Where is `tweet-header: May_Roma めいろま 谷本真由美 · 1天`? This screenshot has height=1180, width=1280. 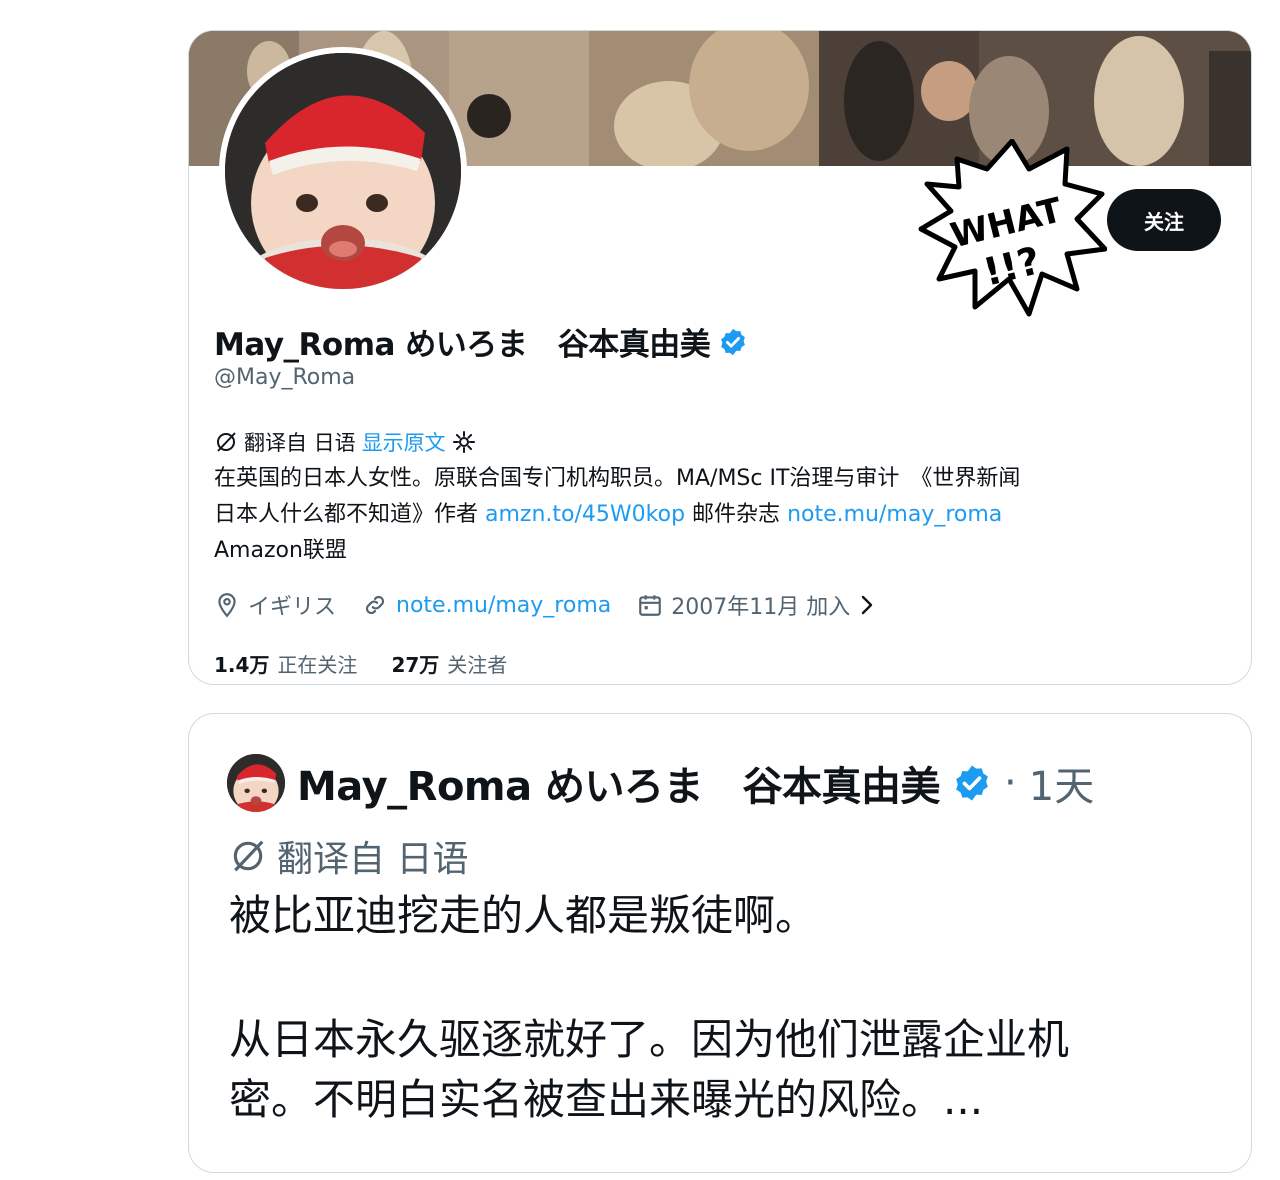
tweet-header: May_Roma めいろま 谷本真由美 · 1天 is located at coordinates (660, 783).